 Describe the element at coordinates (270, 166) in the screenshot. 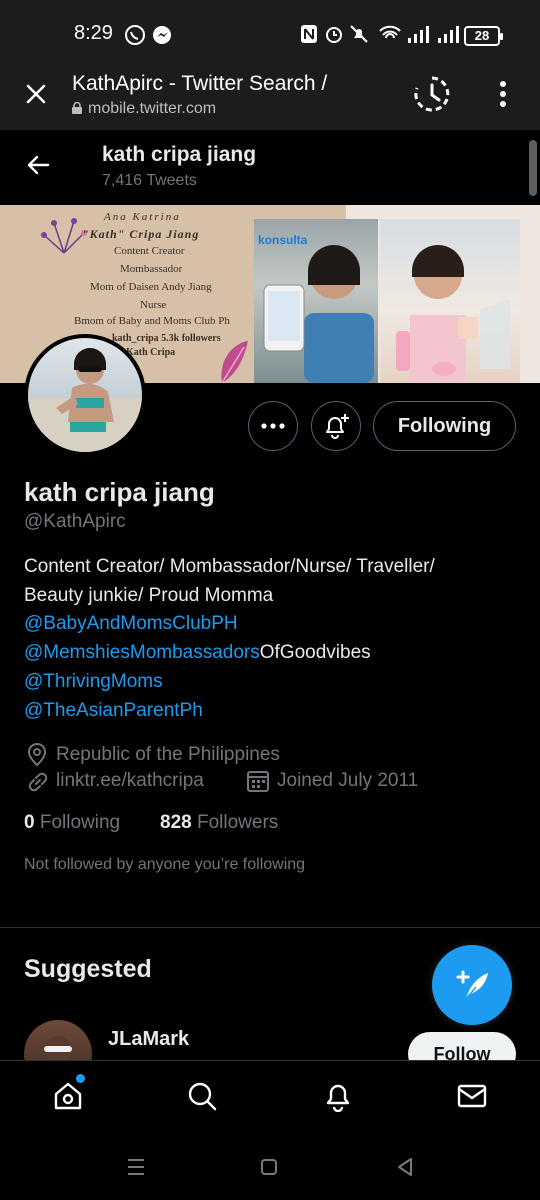

I see `profile-header` at that location.